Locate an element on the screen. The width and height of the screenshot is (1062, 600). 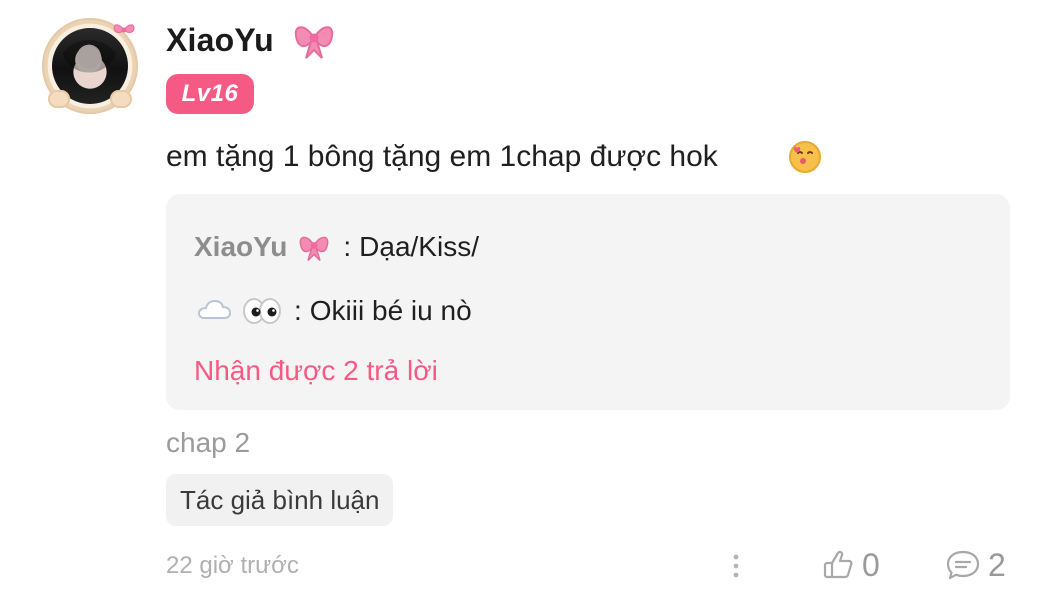
like-button: 0 is located at coordinates (850, 565).